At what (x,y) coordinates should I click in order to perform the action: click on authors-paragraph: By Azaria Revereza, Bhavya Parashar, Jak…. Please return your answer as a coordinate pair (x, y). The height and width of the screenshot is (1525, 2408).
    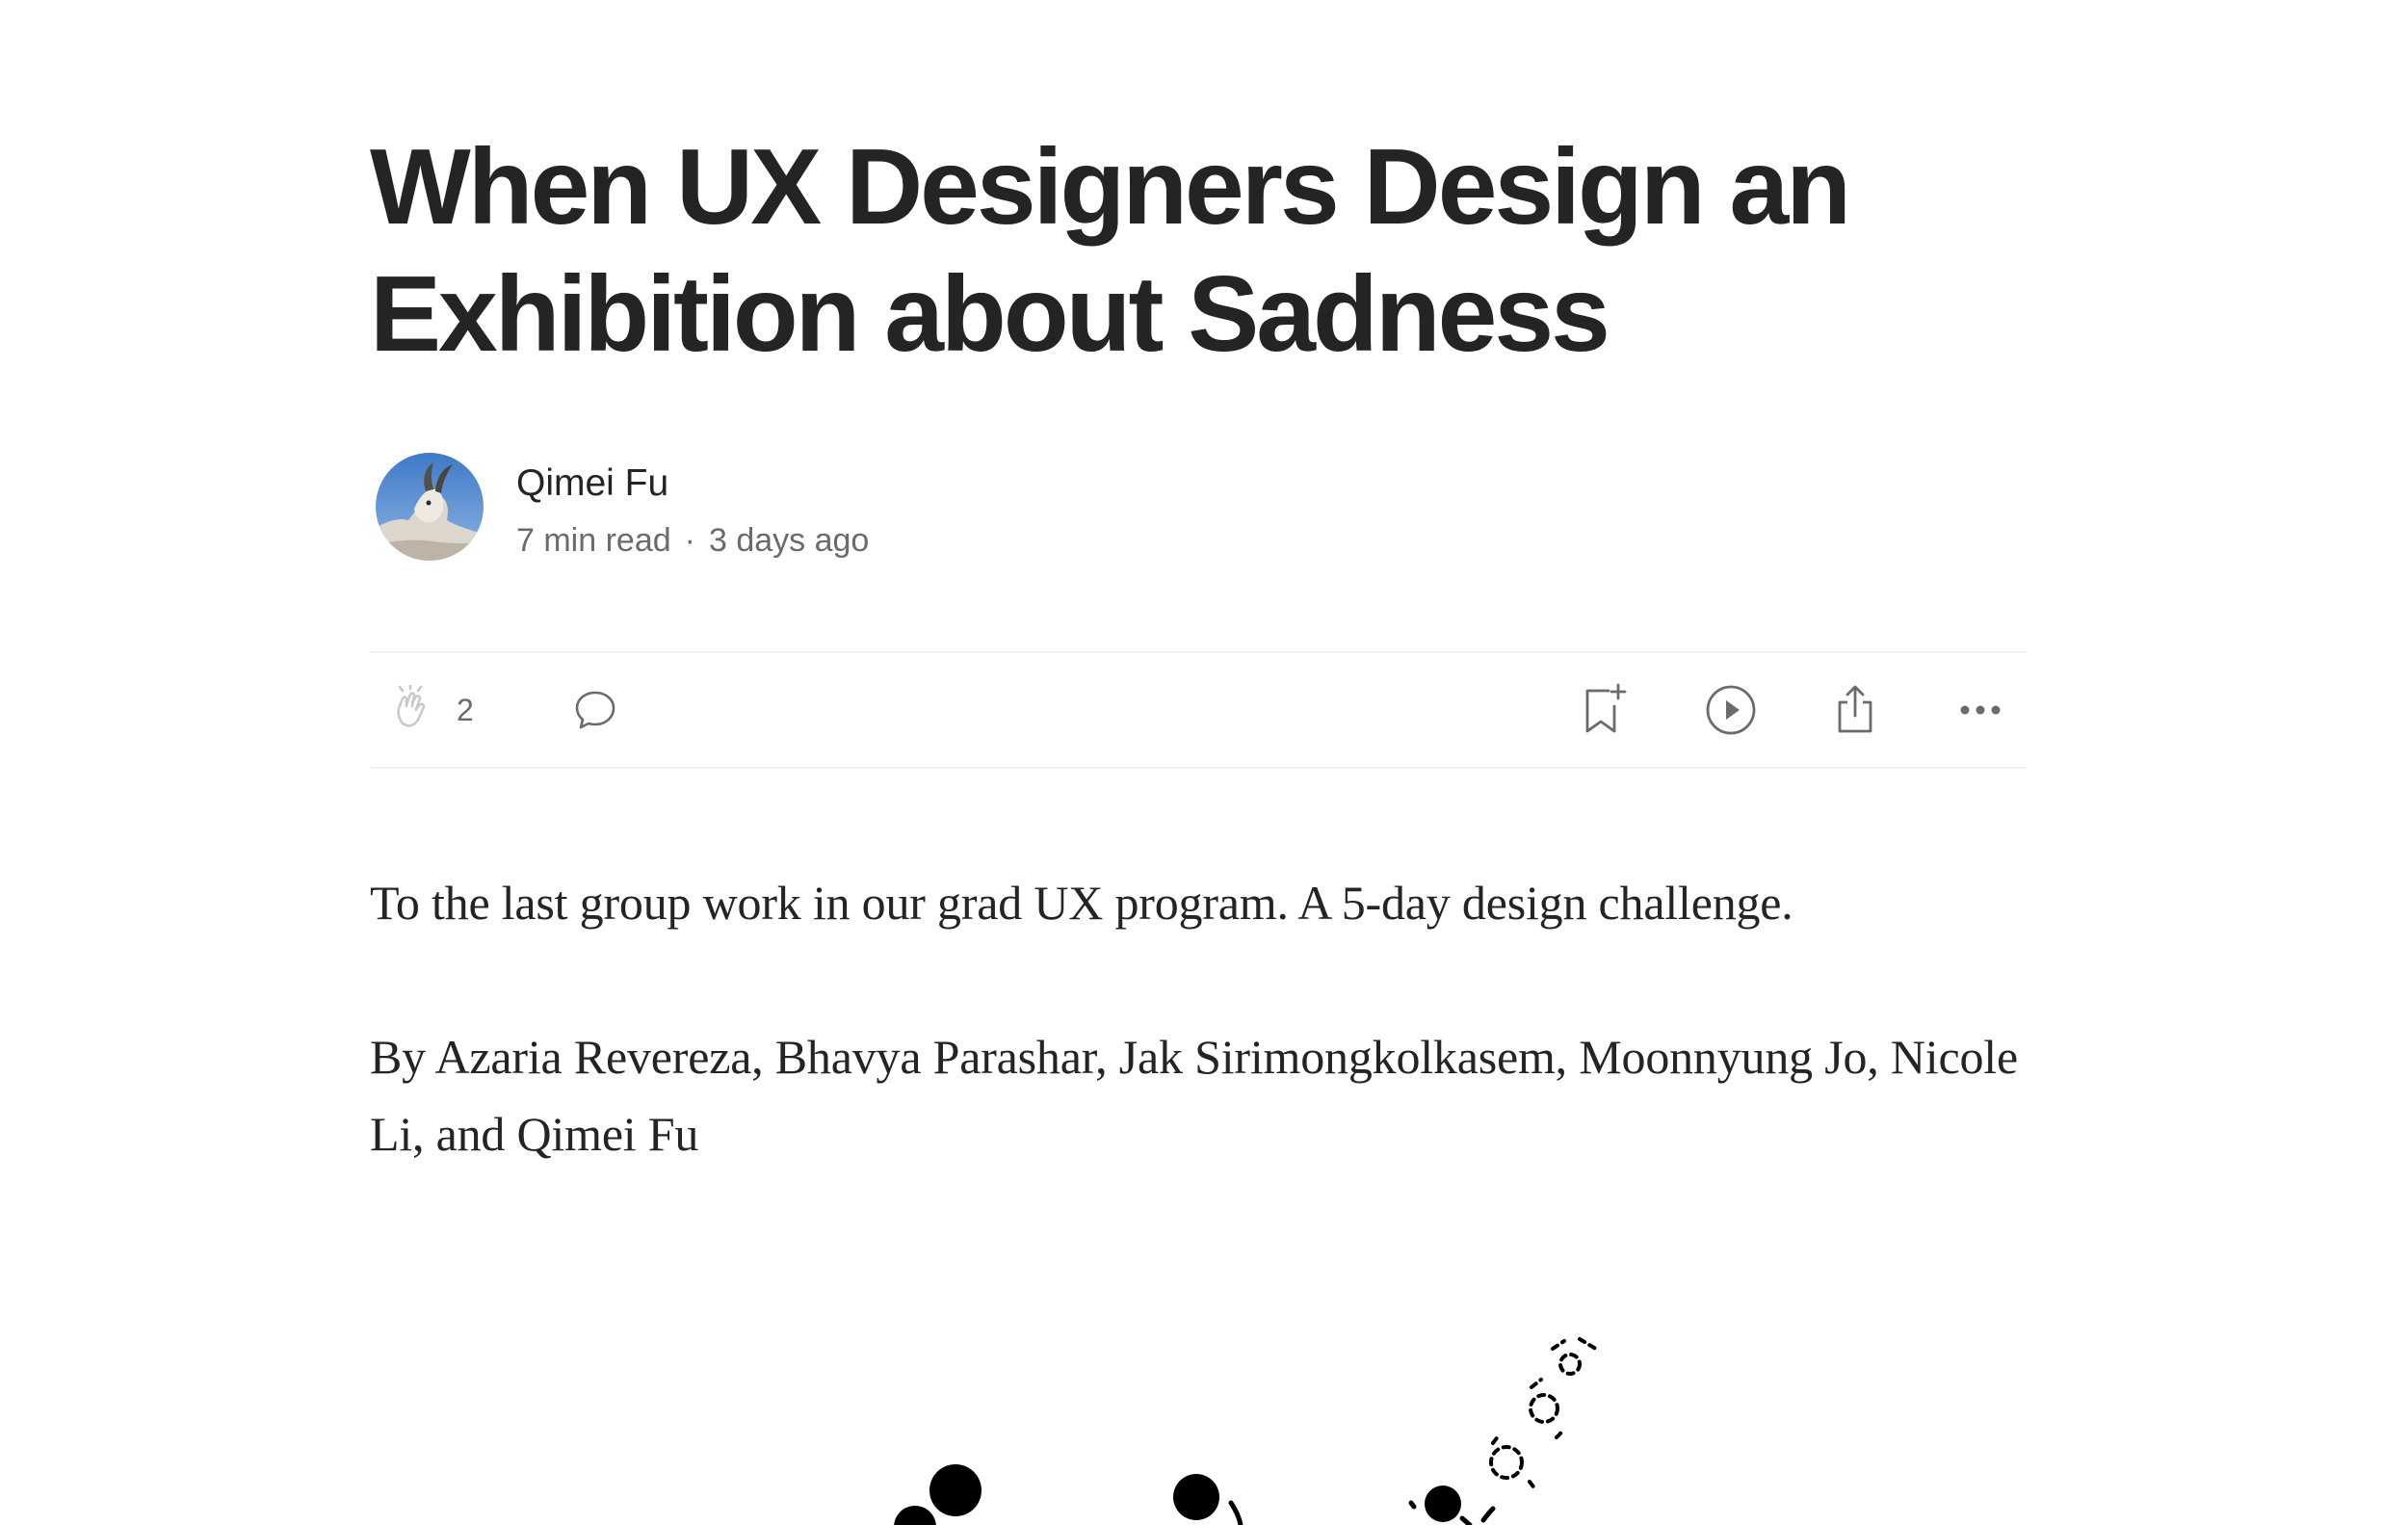
    Looking at the image, I should click on (1194, 1096).